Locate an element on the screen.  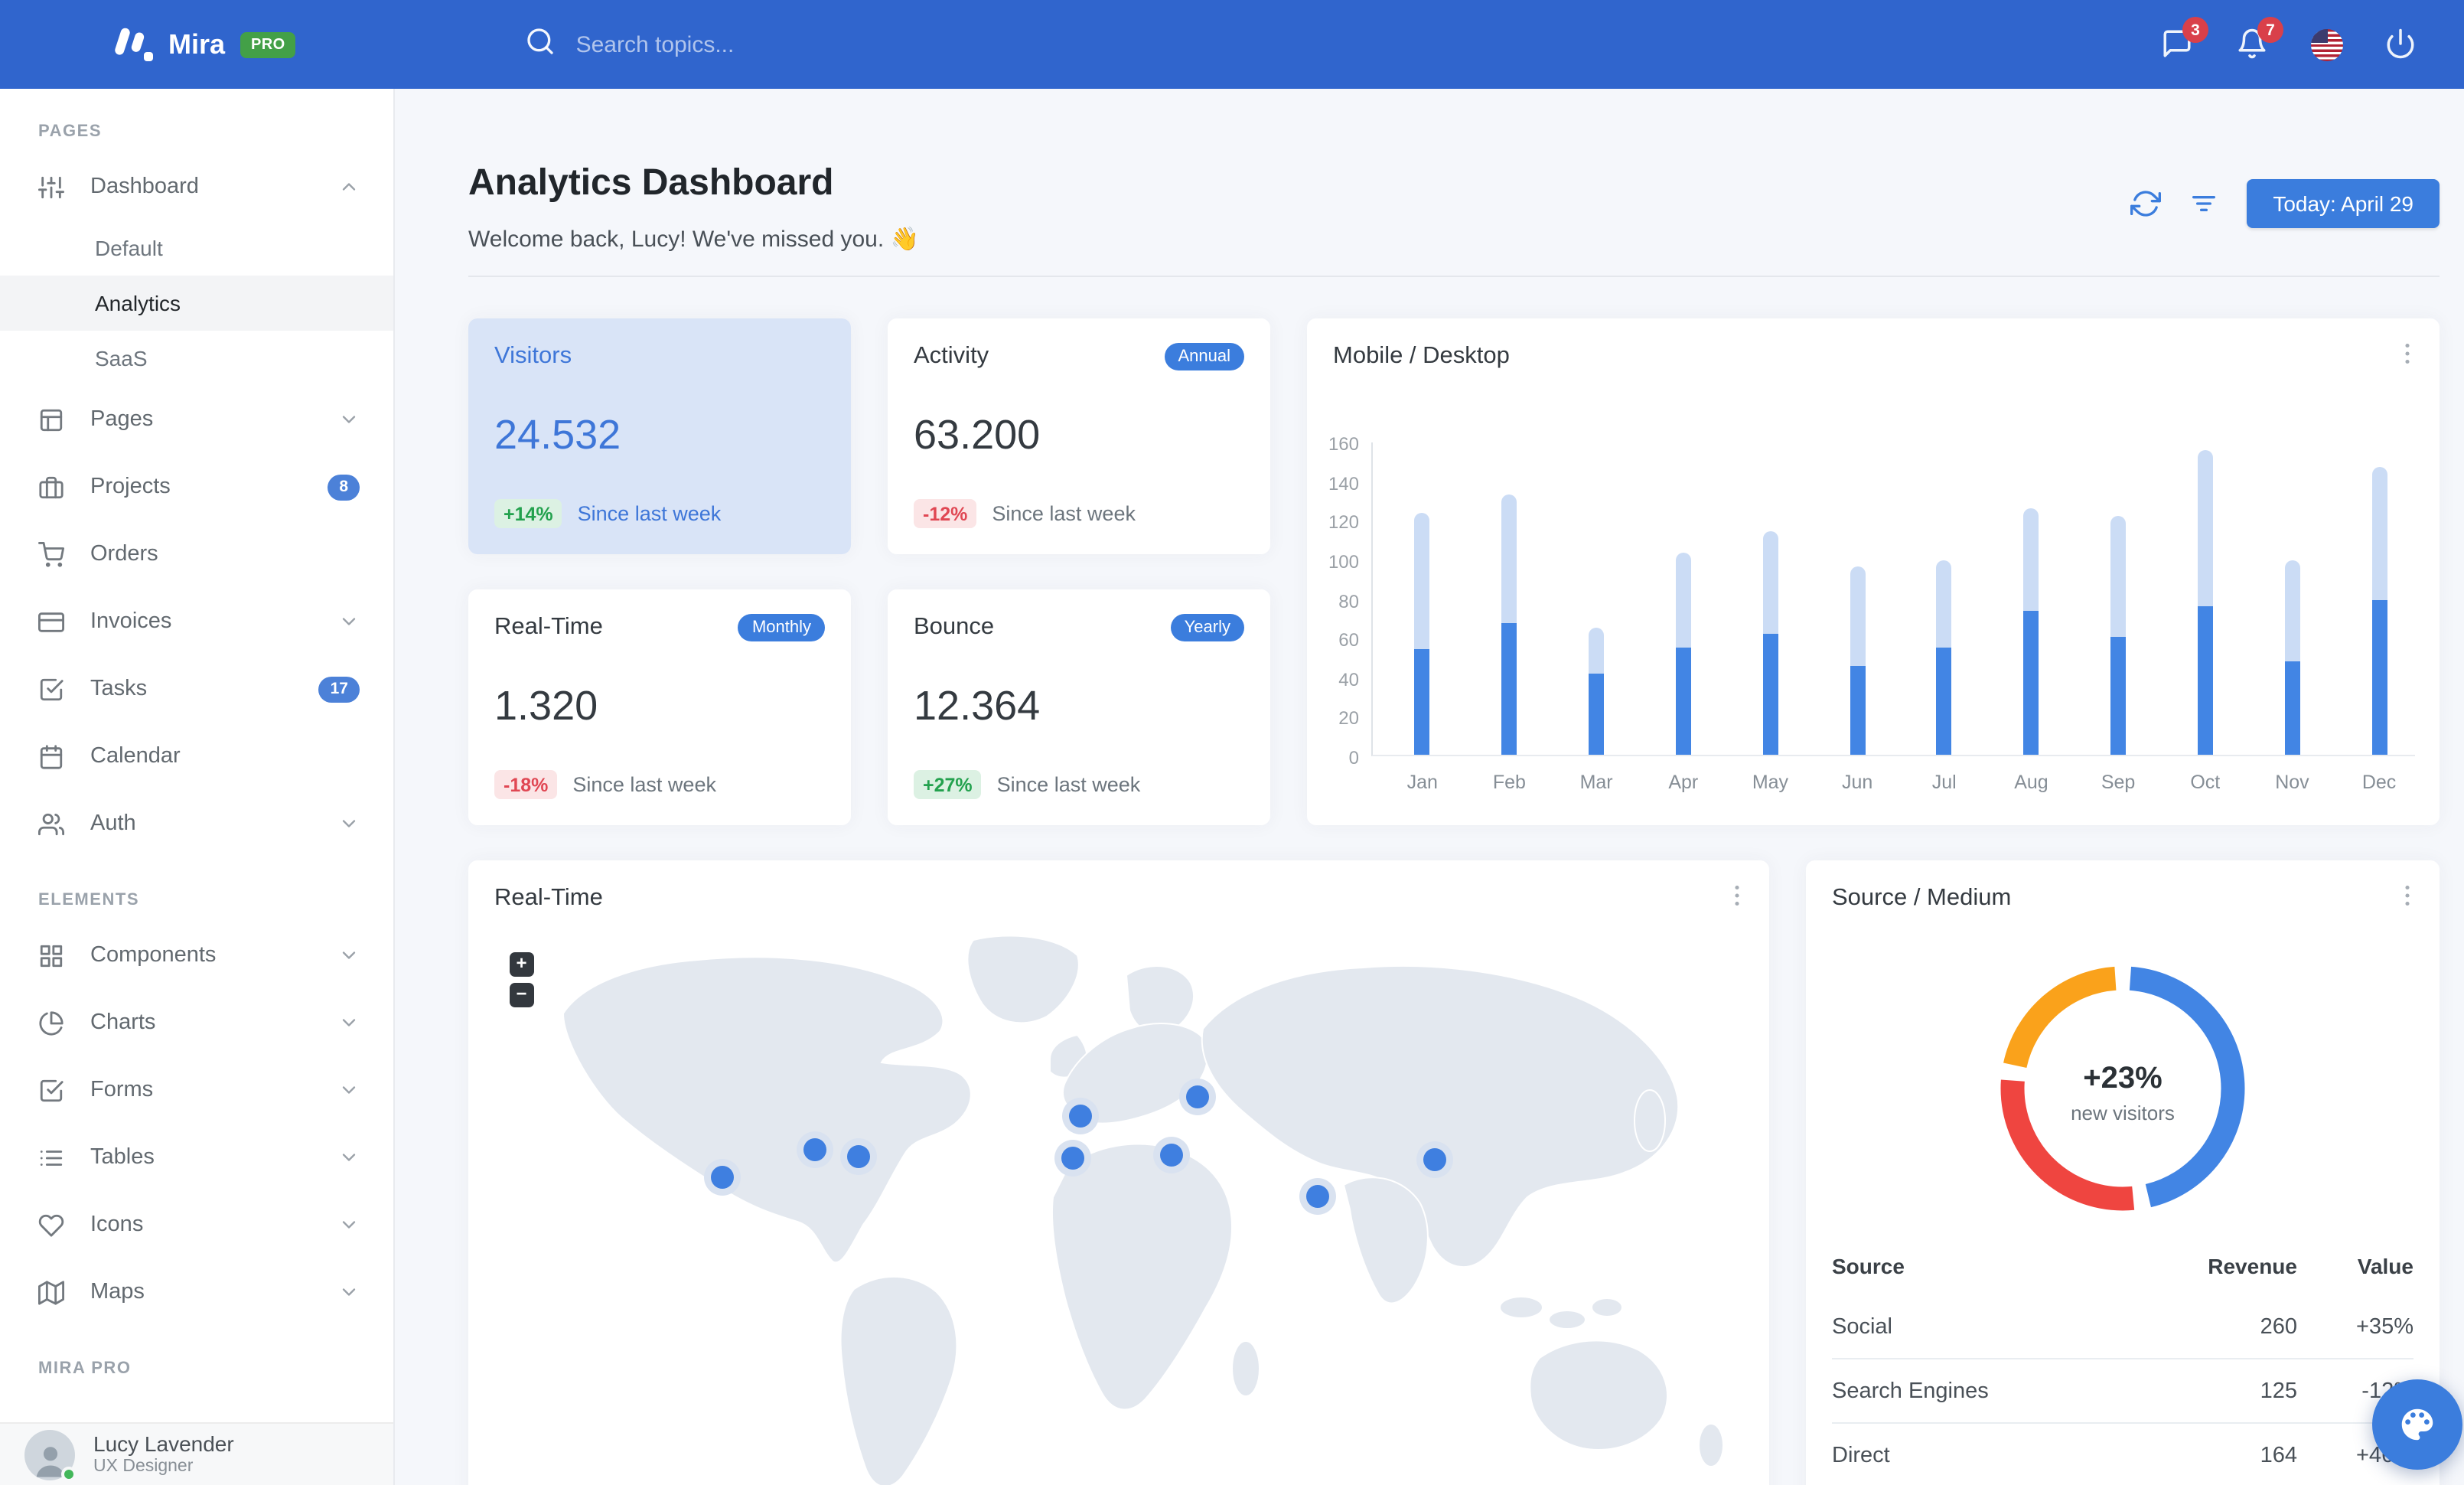
cell-source: Social is located at coordinates (1862, 1326).